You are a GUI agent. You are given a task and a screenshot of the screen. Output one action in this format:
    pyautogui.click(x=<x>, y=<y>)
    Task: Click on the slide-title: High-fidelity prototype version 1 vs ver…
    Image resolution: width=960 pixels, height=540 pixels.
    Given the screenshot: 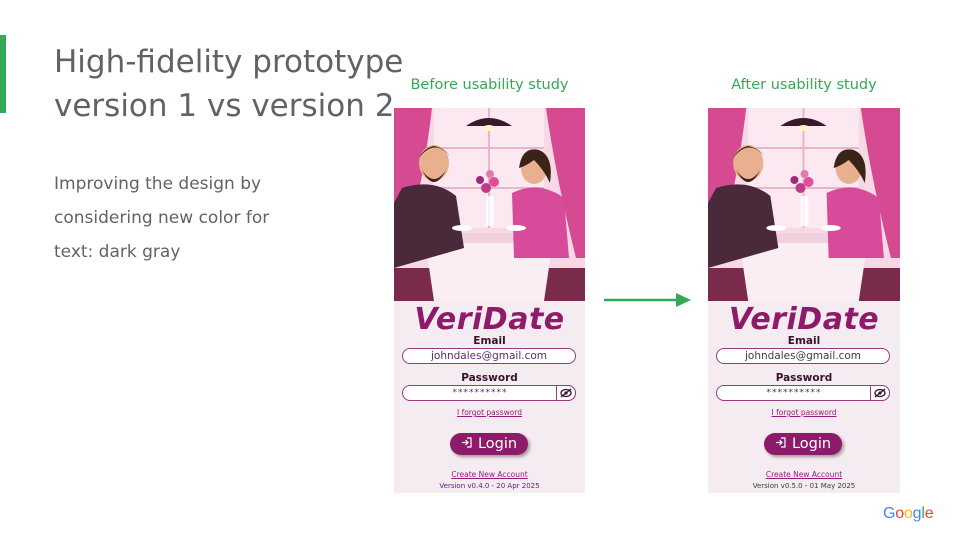 What is the action you would take?
    pyautogui.click(x=229, y=84)
    